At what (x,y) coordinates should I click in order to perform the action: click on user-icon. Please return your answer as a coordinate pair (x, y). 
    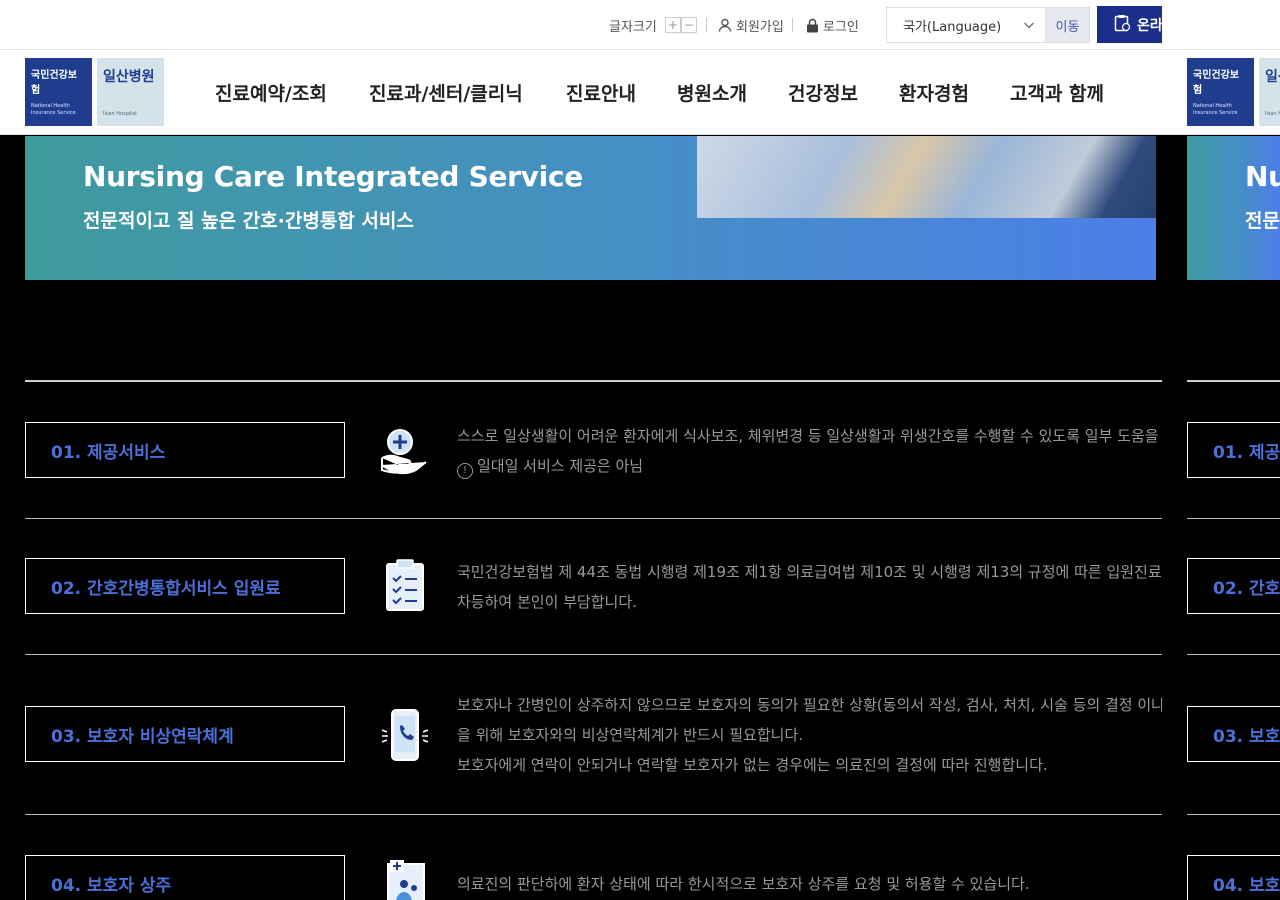
    Looking at the image, I should click on (725, 25).